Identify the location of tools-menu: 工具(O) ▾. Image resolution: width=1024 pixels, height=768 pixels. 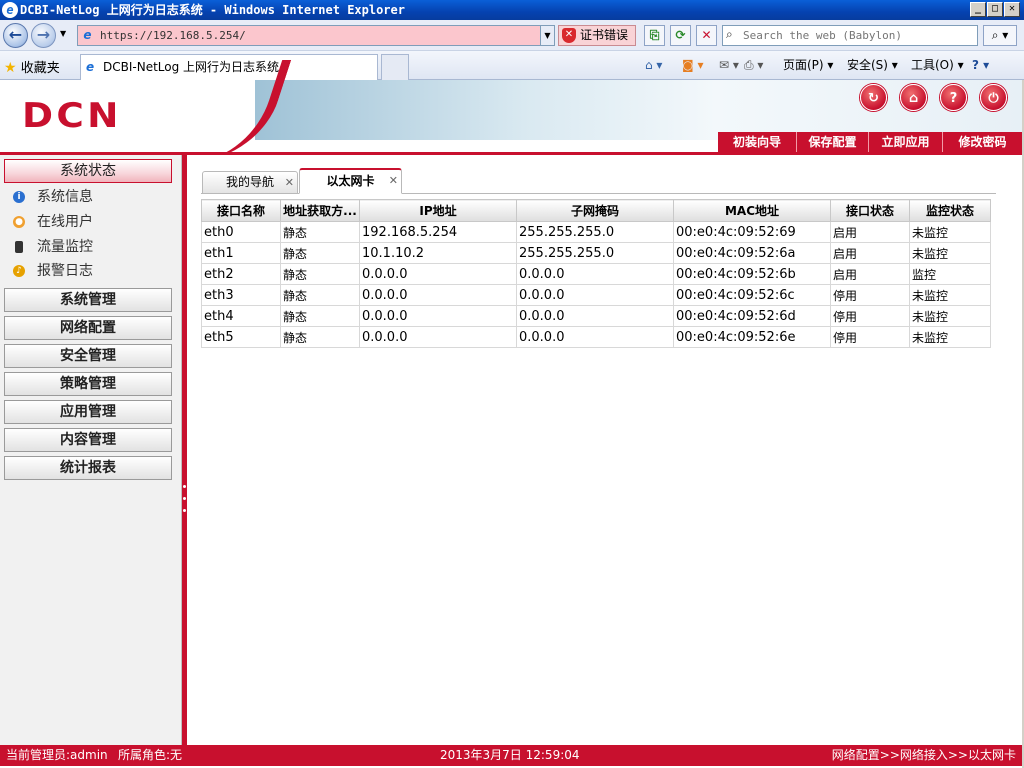
(937, 65).